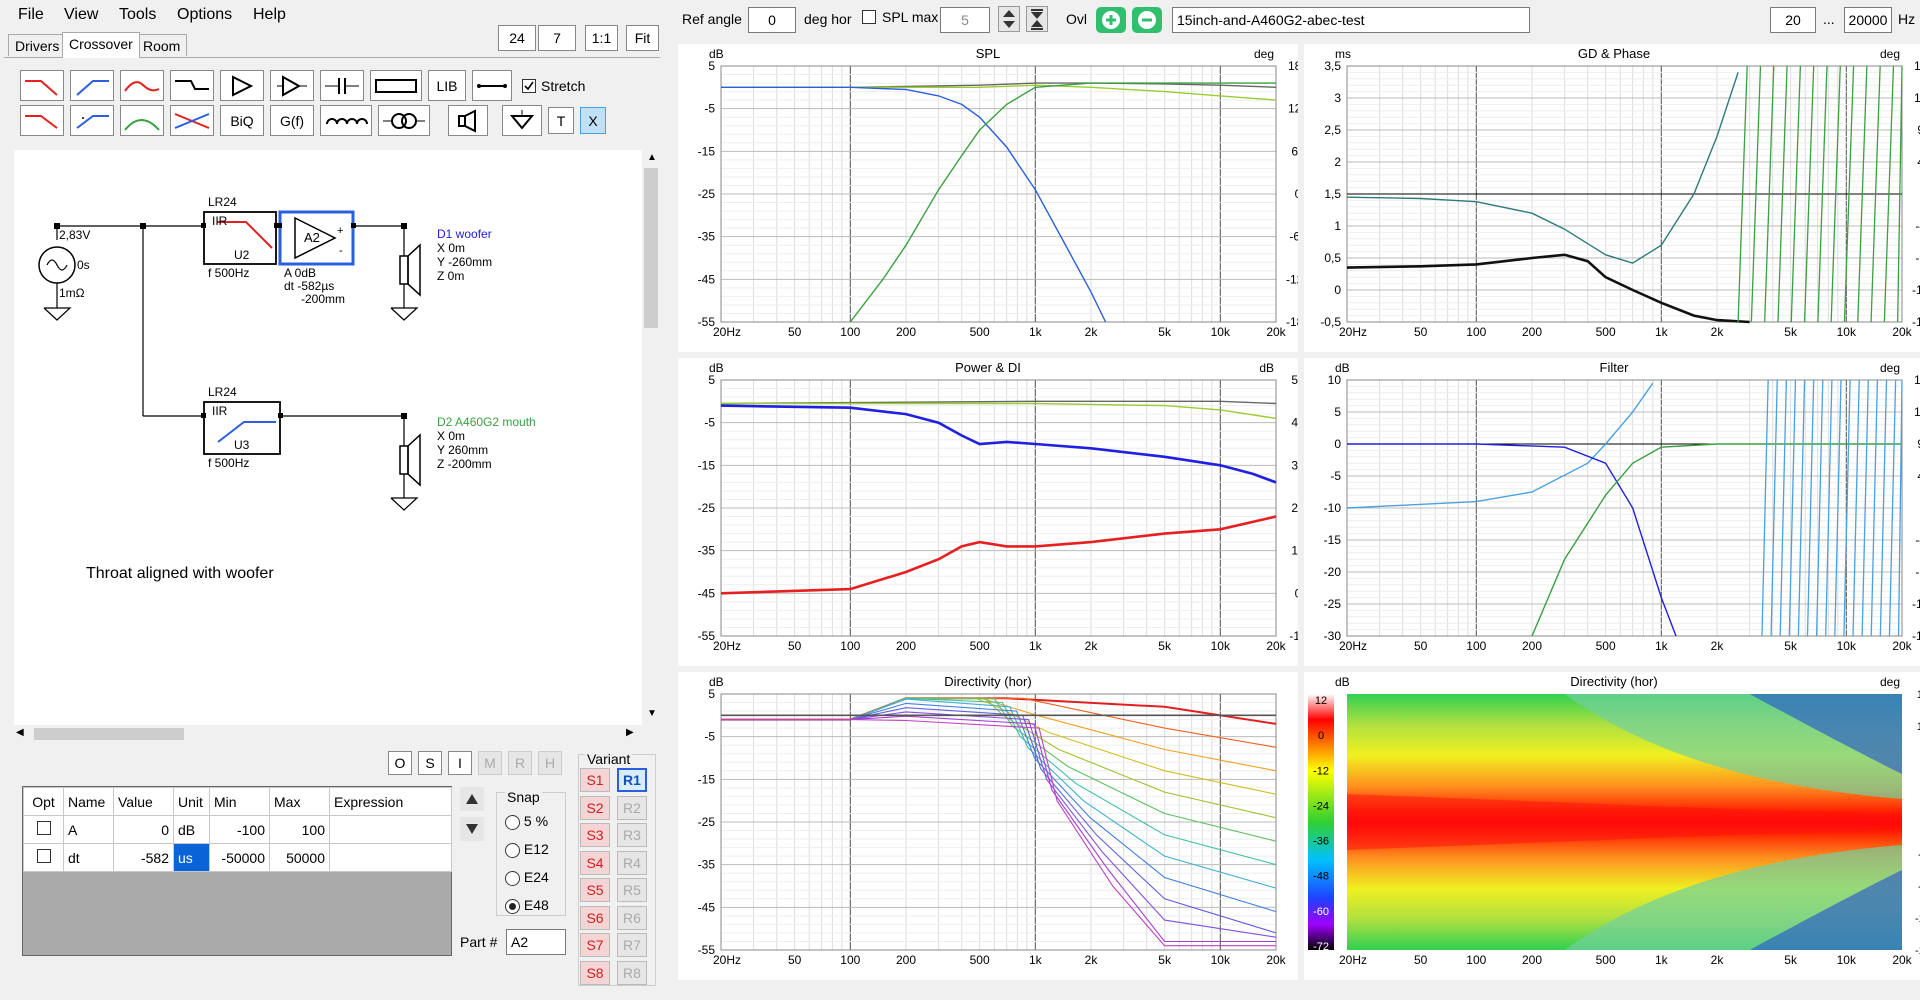 This screenshot has width=1920, height=1000. What do you see at coordinates (31, 15) in the screenshot?
I see `menu-file: File` at bounding box center [31, 15].